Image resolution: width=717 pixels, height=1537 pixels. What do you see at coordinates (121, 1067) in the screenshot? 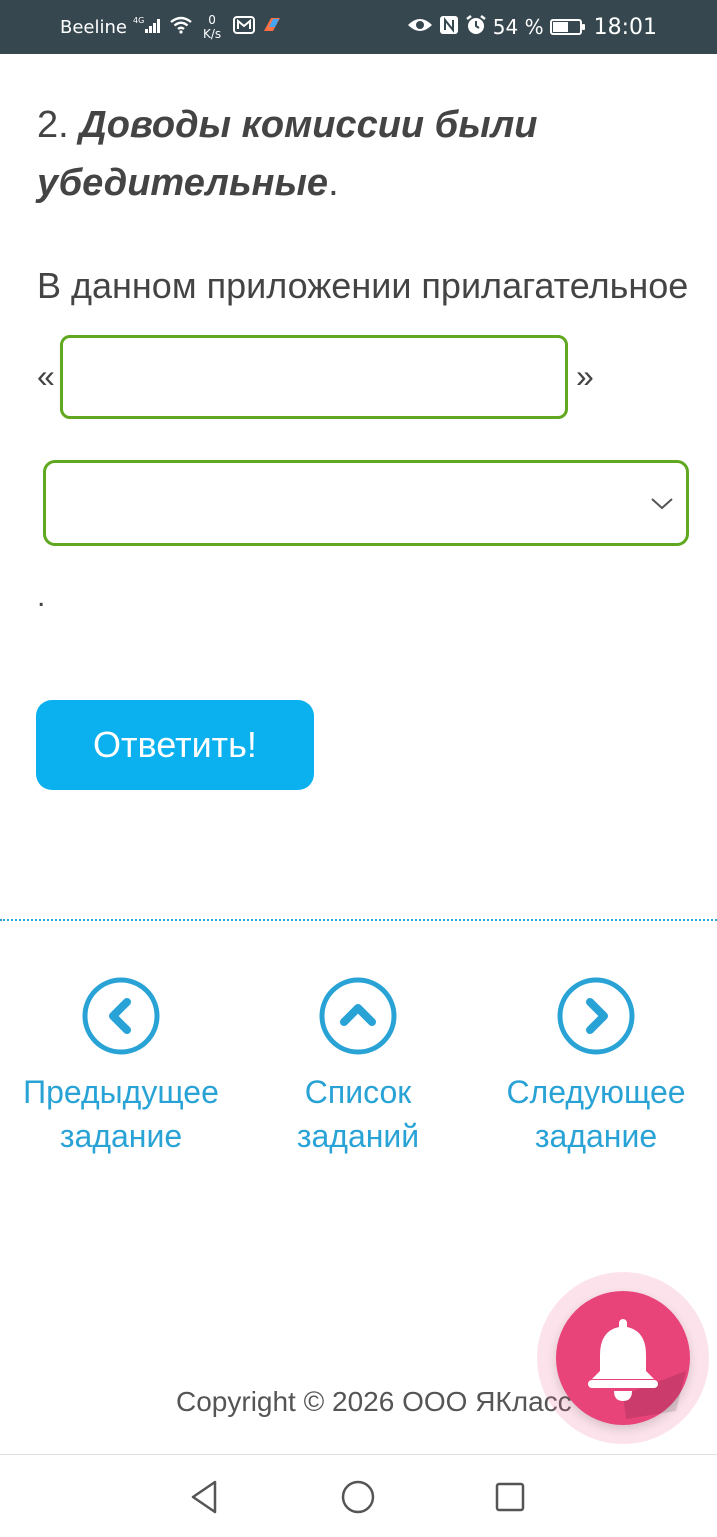
I see `prev-task-link: Предыдущее задание` at bounding box center [121, 1067].